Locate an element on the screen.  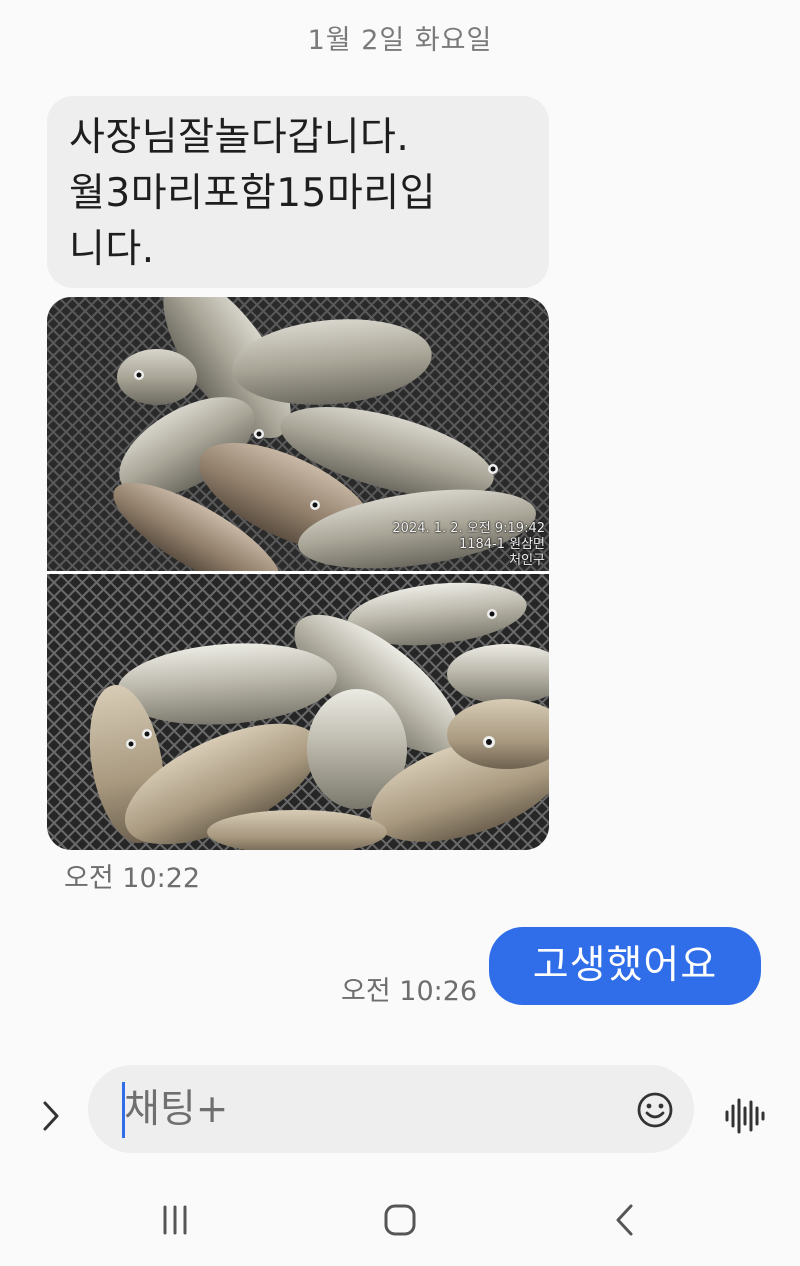
back-icon is located at coordinates (624, 1220).